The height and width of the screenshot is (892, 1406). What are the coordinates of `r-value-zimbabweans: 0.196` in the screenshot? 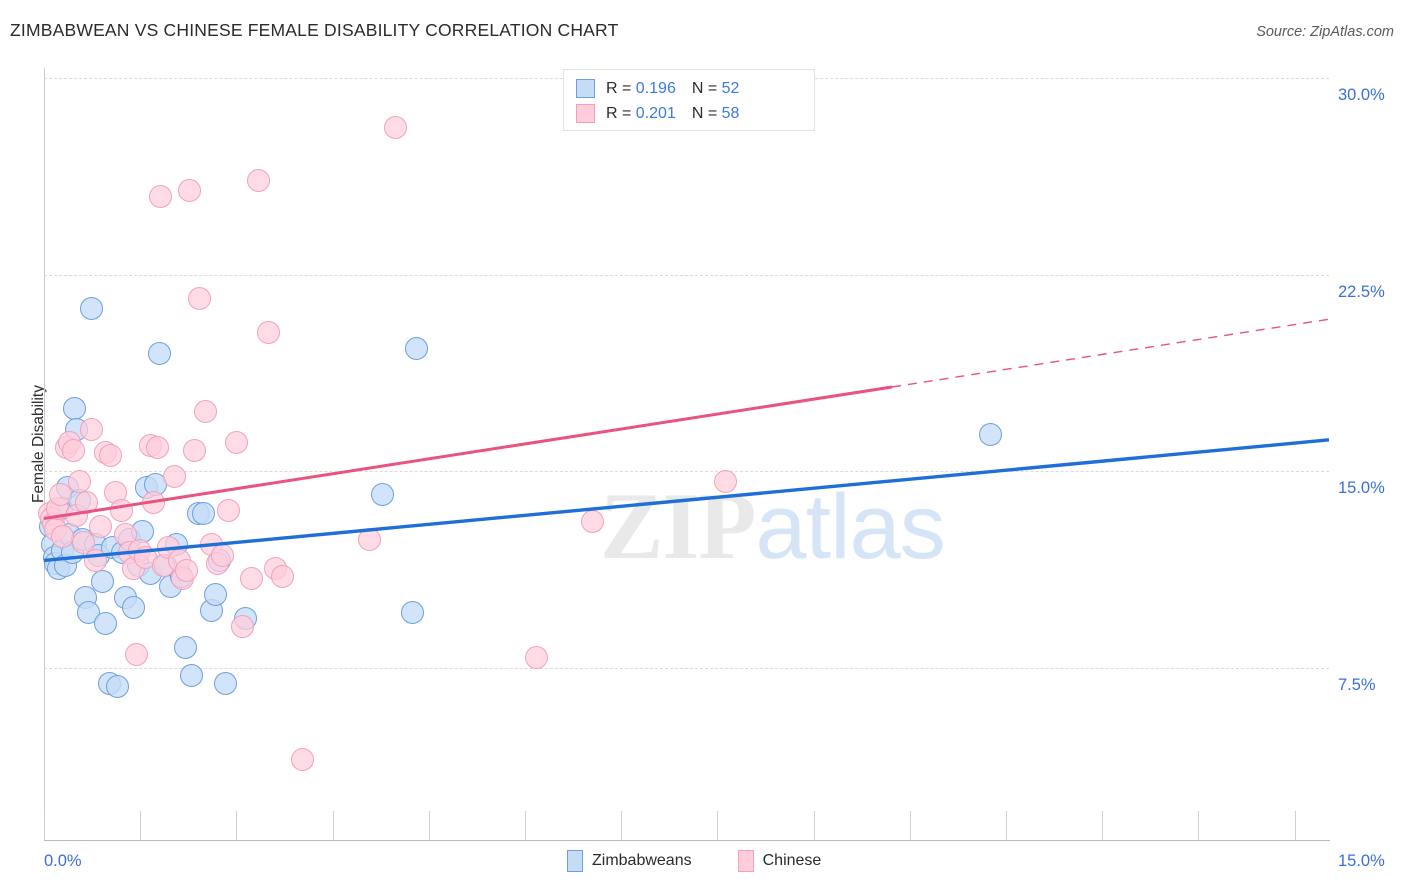 It's located at (655, 88).